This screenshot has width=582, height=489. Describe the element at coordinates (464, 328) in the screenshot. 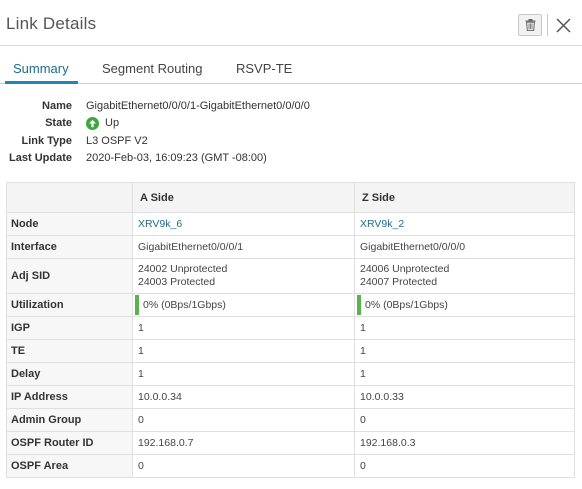

I see `z-side-igp: 1` at that location.